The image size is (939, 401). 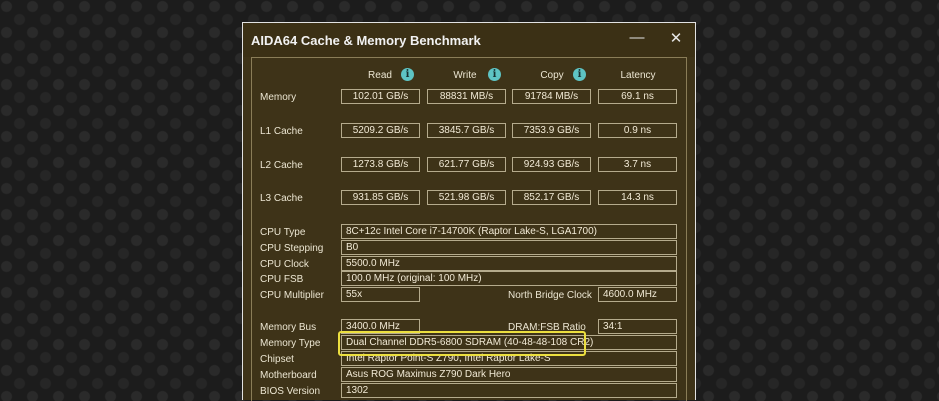 What do you see at coordinates (380, 130) in the screenshot?
I see `l1-read-value: 5209.2 GB/s` at bounding box center [380, 130].